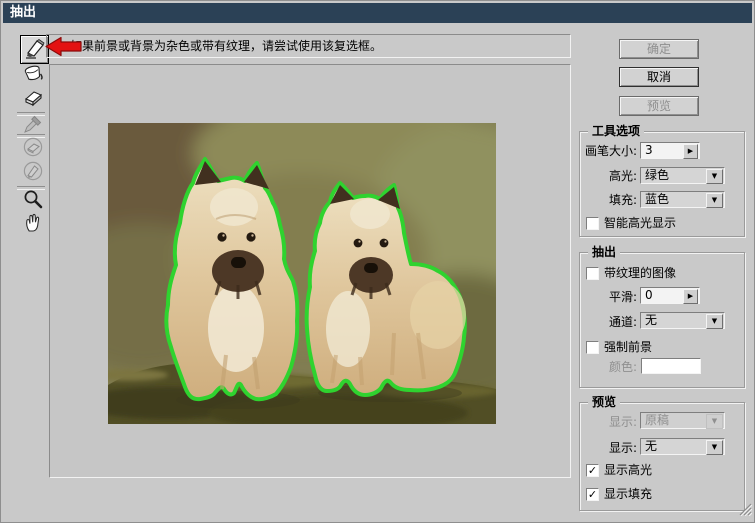  I want to click on show-fill-checkbox: ✓, so click(592, 494).